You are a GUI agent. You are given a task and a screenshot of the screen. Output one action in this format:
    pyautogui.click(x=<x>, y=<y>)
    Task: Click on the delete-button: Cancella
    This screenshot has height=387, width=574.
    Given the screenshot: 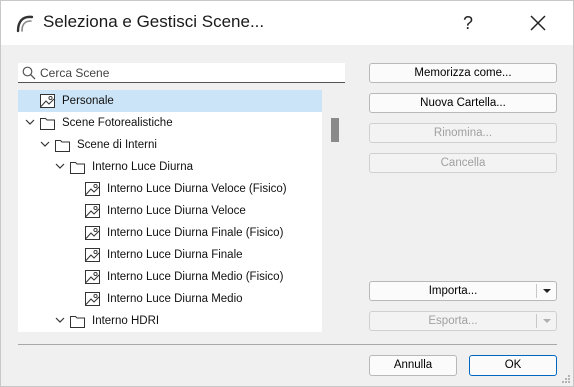 What is the action you would take?
    pyautogui.click(x=463, y=163)
    